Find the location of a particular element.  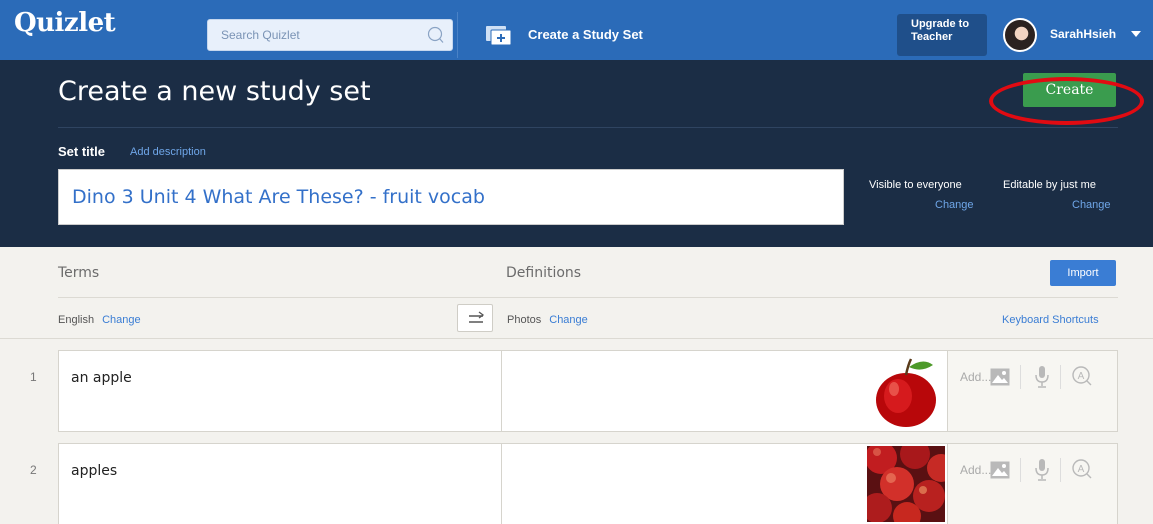

visibility-change-link: Change is located at coordinates (954, 205).